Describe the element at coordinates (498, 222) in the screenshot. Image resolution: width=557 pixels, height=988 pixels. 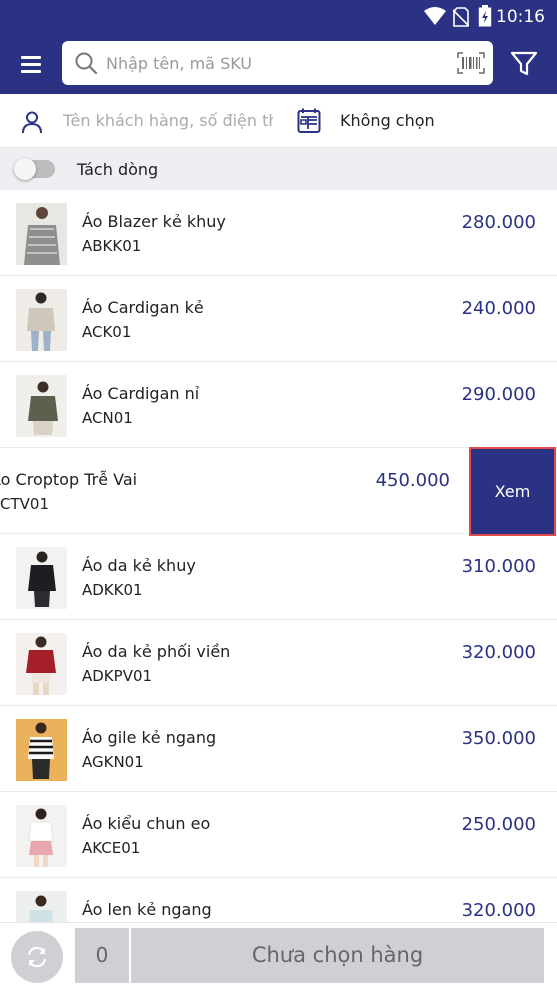
I see `product-price: 280.000` at that location.